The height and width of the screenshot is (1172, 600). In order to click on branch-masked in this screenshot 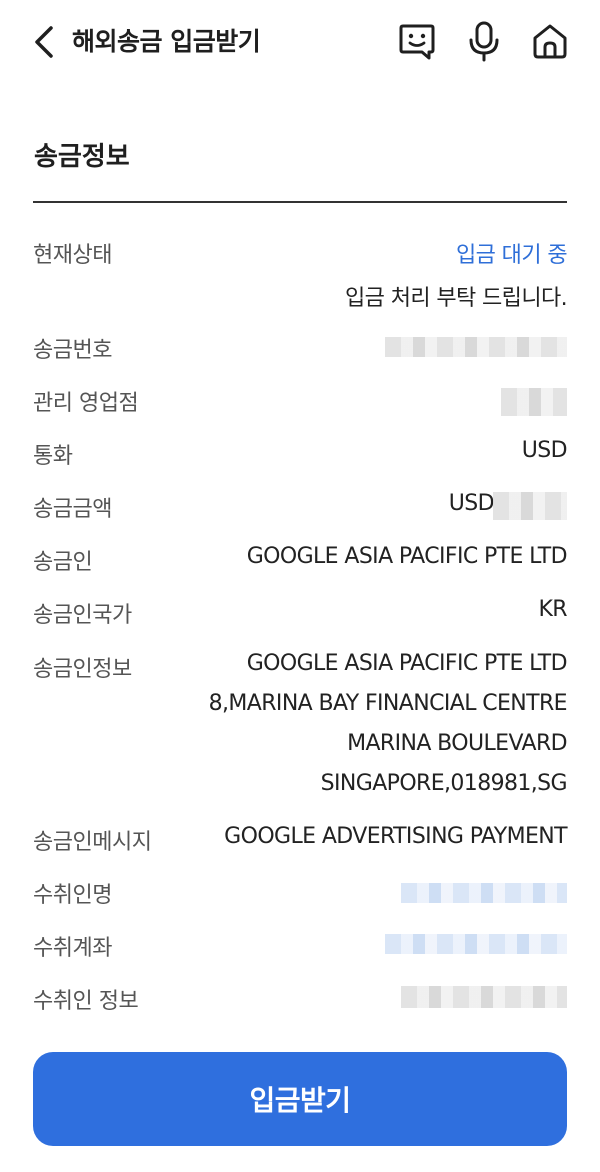, I will do `click(534, 402)`.